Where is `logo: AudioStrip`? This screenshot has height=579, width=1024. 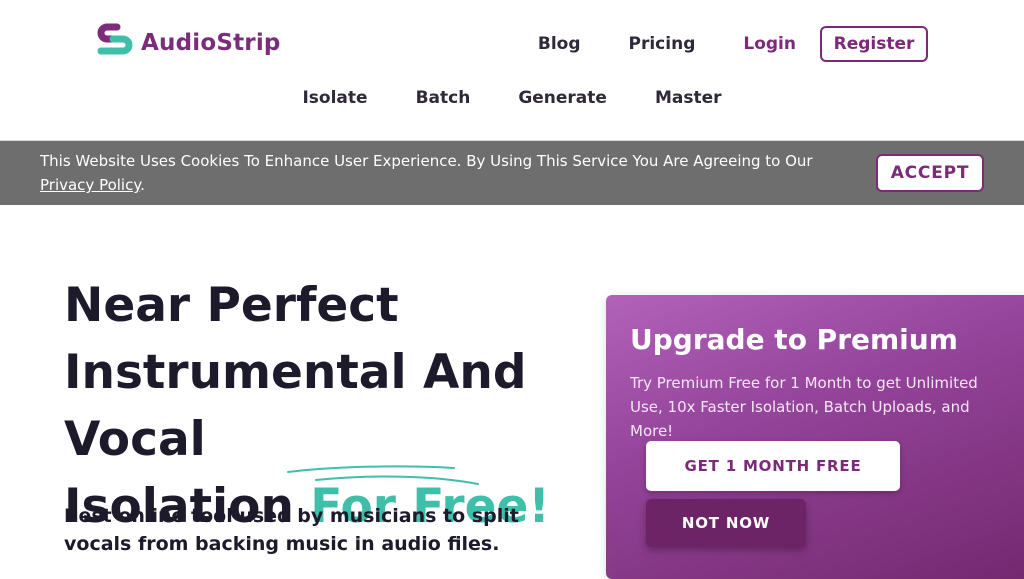
logo: AudioStrip is located at coordinates (188, 43).